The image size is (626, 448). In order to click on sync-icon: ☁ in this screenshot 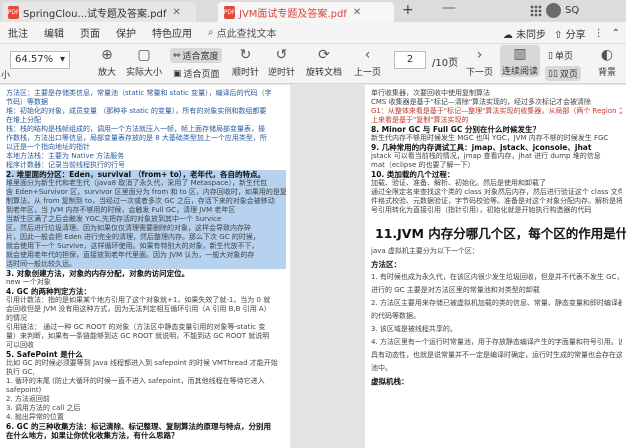, I will do `click(507, 35)`.